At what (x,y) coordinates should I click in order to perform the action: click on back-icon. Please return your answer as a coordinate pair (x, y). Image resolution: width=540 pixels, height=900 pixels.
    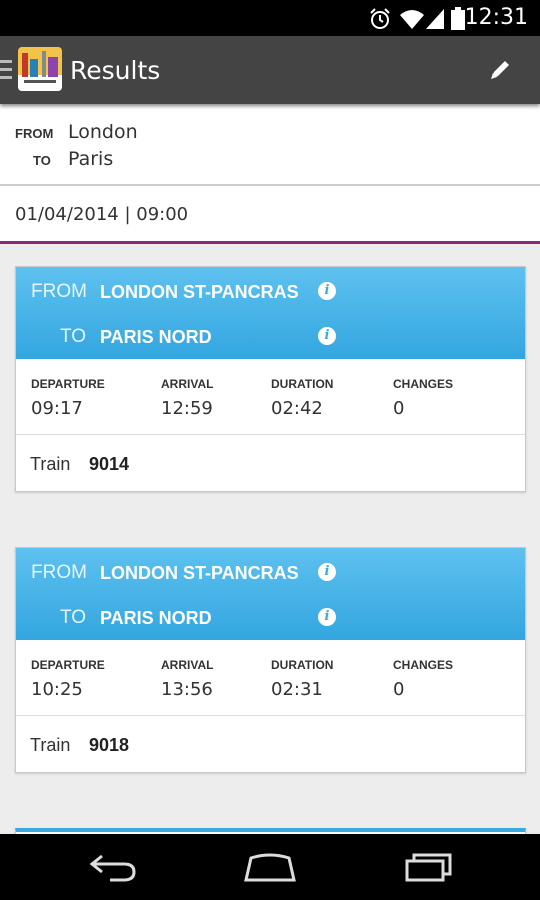
    Looking at the image, I should click on (113, 867).